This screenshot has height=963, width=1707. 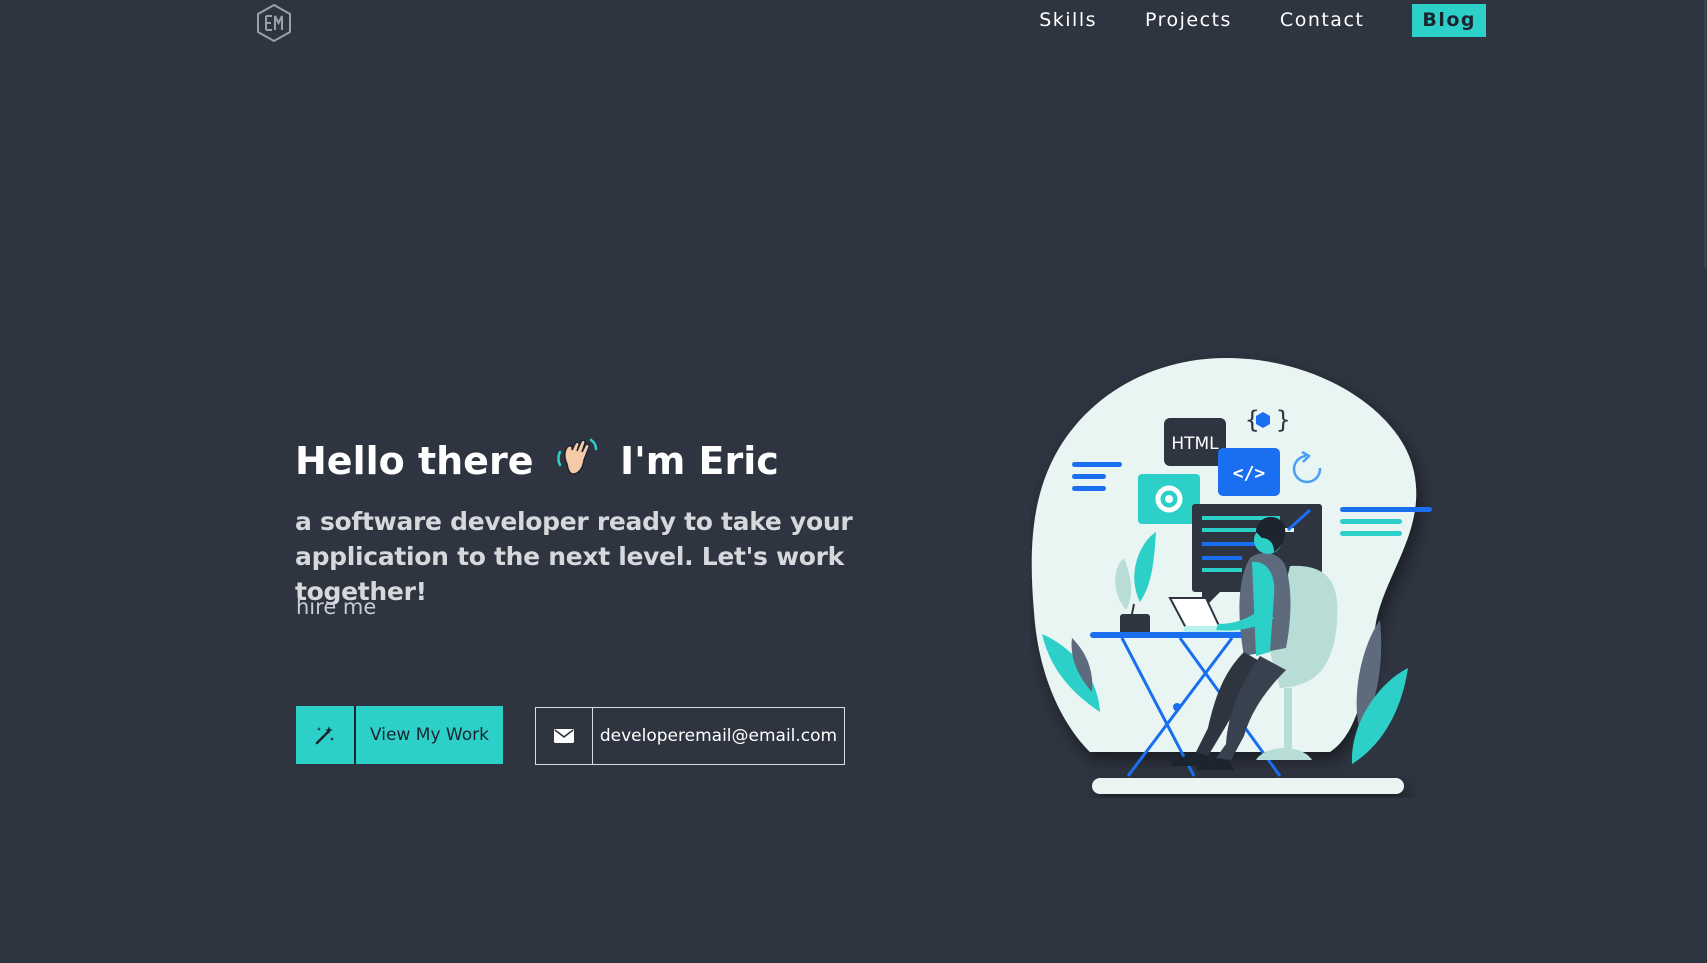 I want to click on email-button: developeremail@email.com, so click(x=690, y=736).